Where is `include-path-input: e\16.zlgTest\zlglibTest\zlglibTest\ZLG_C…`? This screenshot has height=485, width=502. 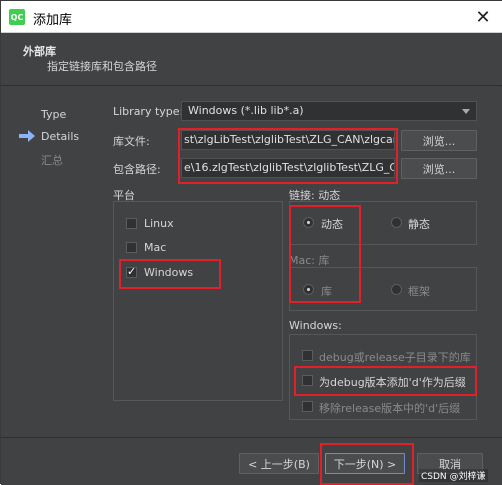
include-path-input: e\16.zlgTest\zlglibTest\zlglibTest\ZLG_C… is located at coordinates (288, 168).